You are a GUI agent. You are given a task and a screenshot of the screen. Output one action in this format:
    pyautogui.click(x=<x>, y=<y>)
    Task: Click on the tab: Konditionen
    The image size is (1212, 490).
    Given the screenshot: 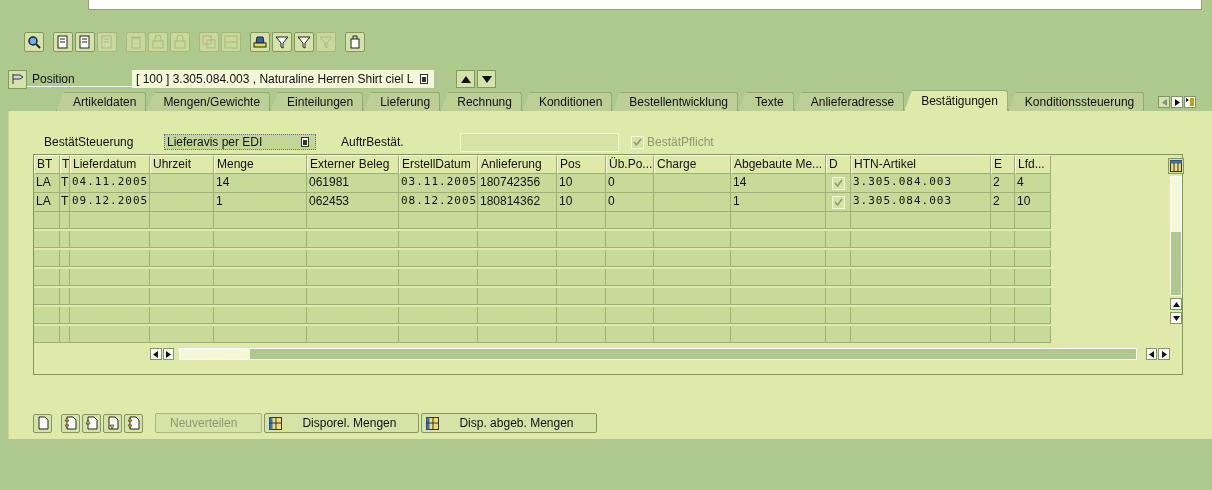 What is the action you would take?
    pyautogui.click(x=567, y=101)
    